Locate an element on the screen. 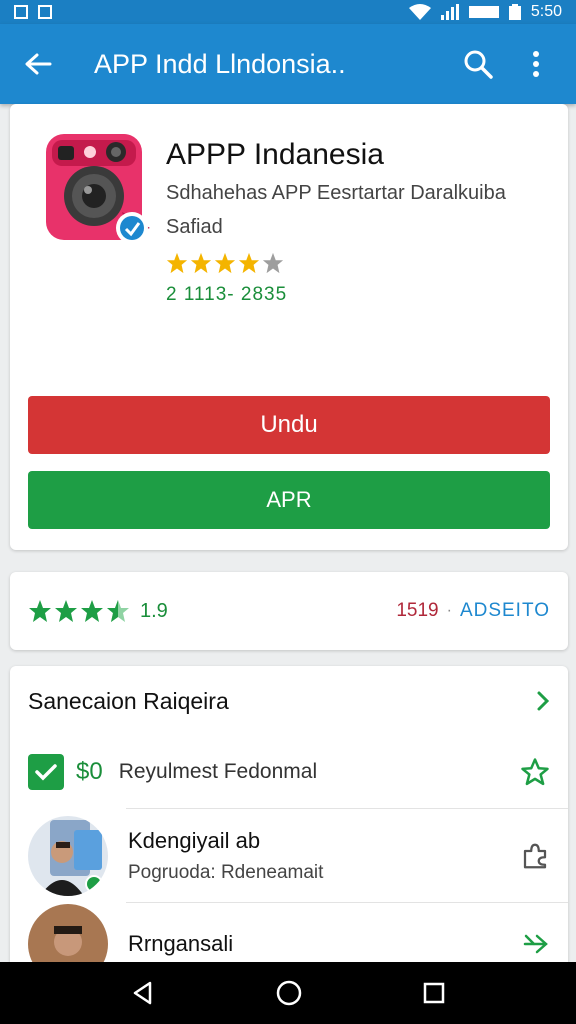 The height and width of the screenshot is (1024, 576). status-time: 5:50 is located at coordinates (546, 11).